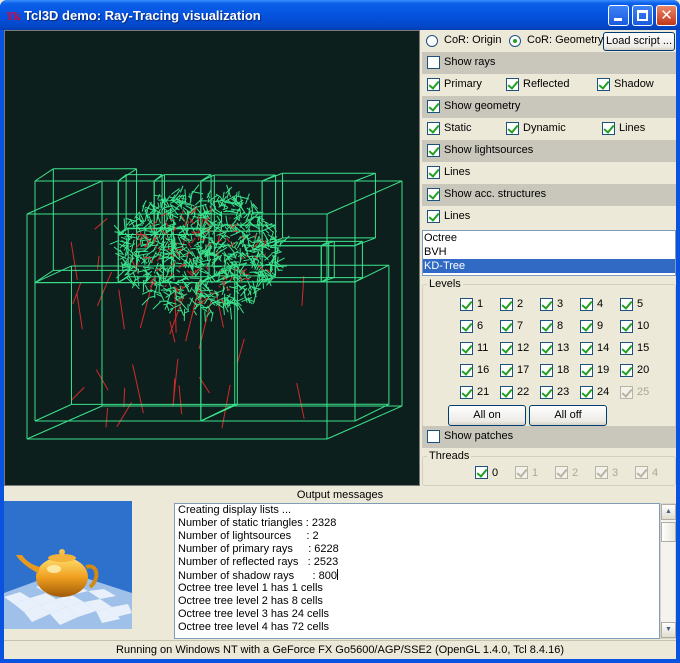  What do you see at coordinates (142, 15) in the screenshot?
I see `window-title: Tcl3D demo: Ray-Tracing visualization` at bounding box center [142, 15].